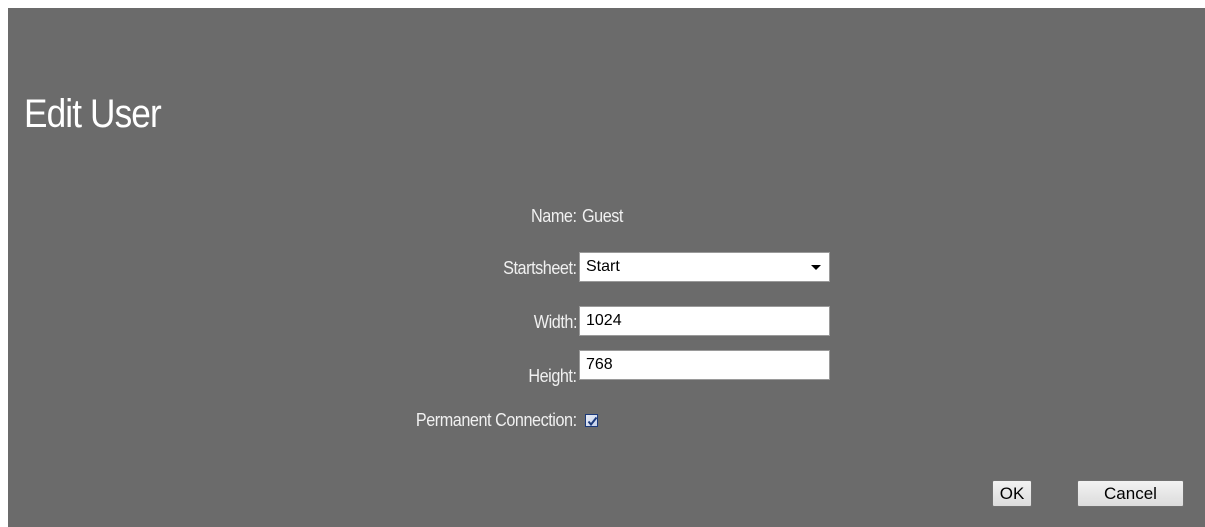 The height and width of the screenshot is (527, 1205). Describe the element at coordinates (553, 376) in the screenshot. I see `height-label: Height:` at that location.